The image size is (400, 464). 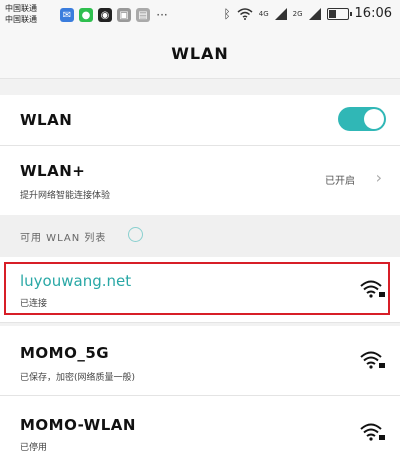 What do you see at coordinates (340, 181) in the screenshot?
I see `wlan-plus-status: 已开启` at bounding box center [340, 181].